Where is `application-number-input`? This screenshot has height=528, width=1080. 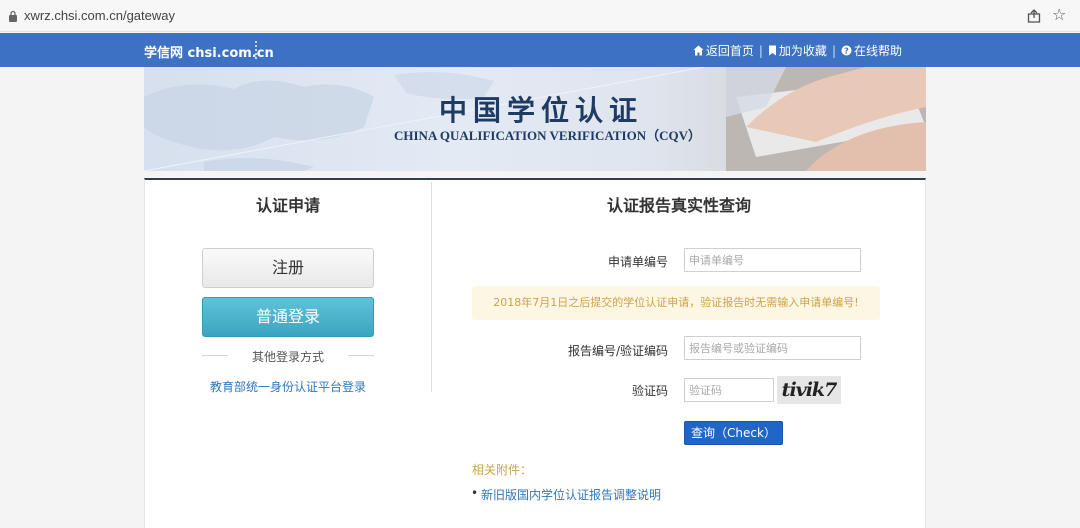 application-number-input is located at coordinates (772, 260).